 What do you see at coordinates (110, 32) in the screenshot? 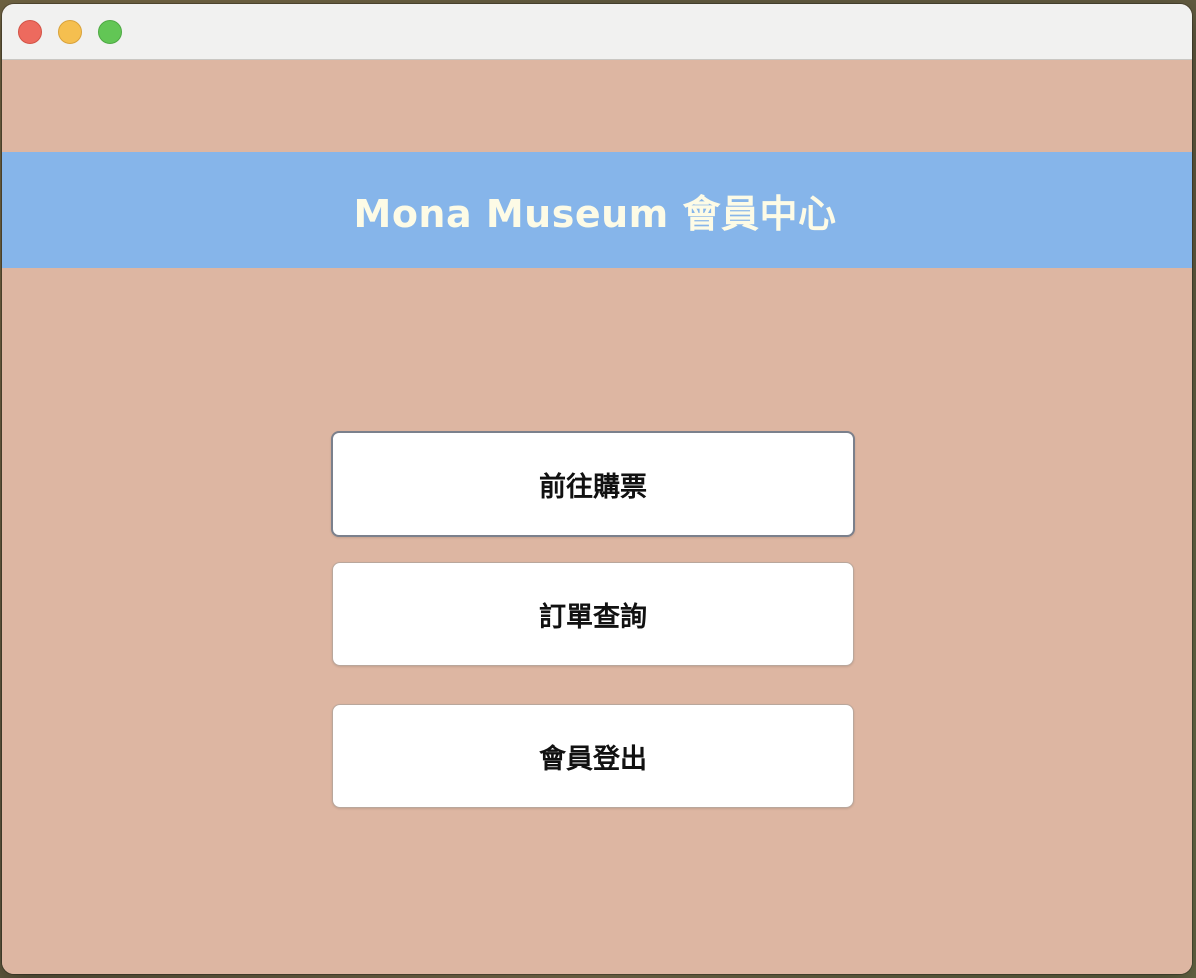
I see `window-maximize-button` at bounding box center [110, 32].